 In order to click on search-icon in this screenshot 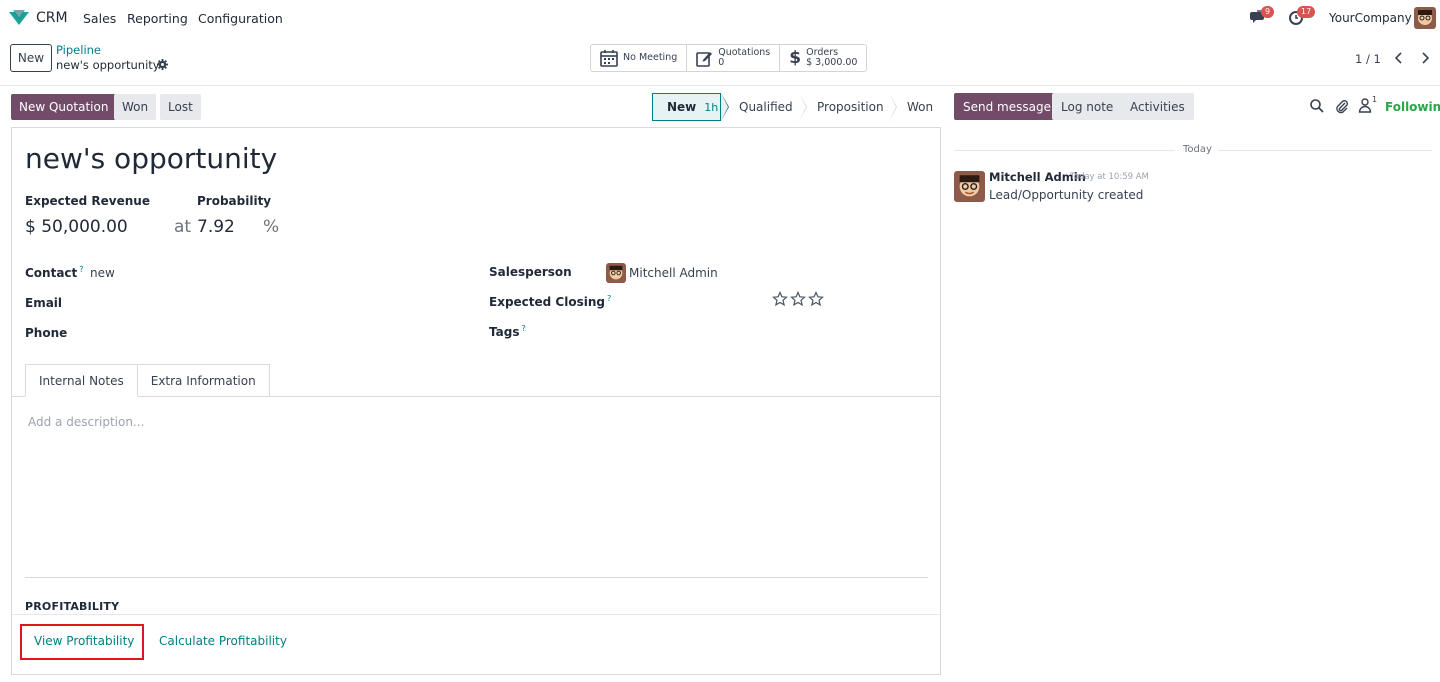, I will do `click(1317, 106)`.